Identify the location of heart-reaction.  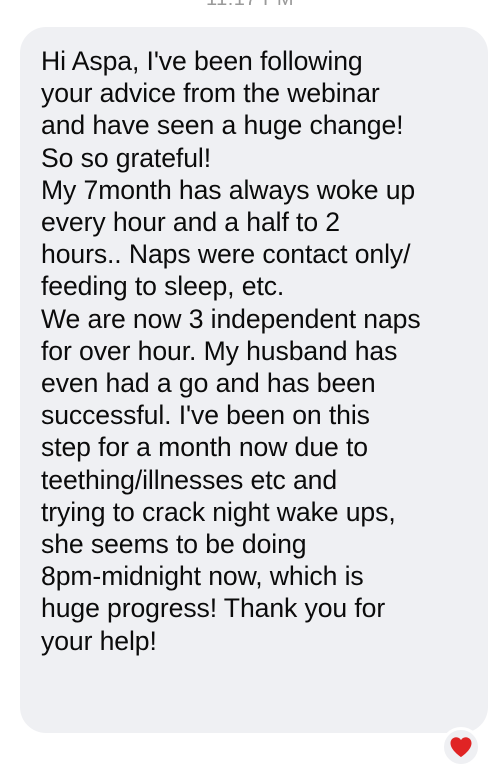
(461, 747).